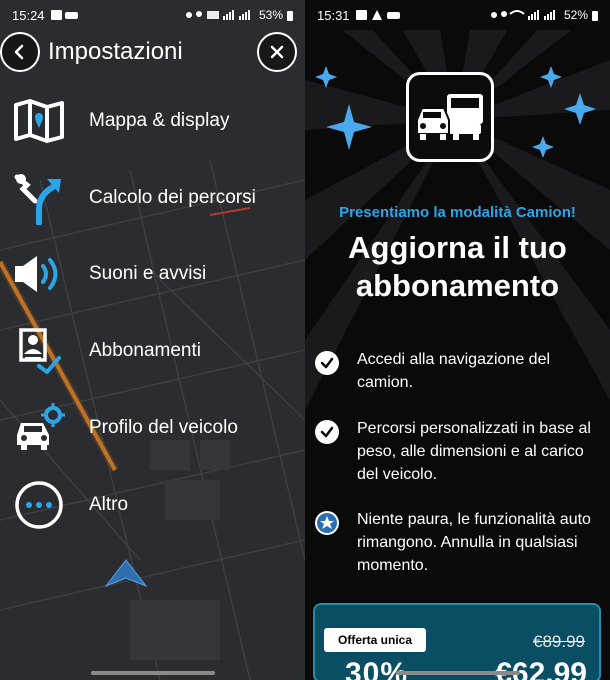 The image size is (610, 680). I want to click on offer-badge: Offerta unica, so click(375, 640).